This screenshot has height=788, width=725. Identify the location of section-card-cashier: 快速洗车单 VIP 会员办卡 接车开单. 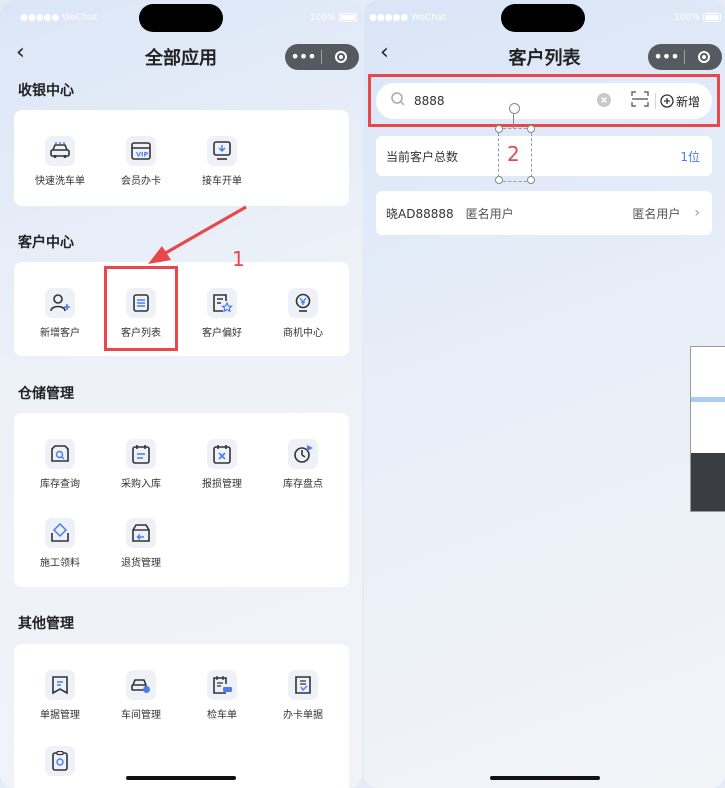
(181, 158).